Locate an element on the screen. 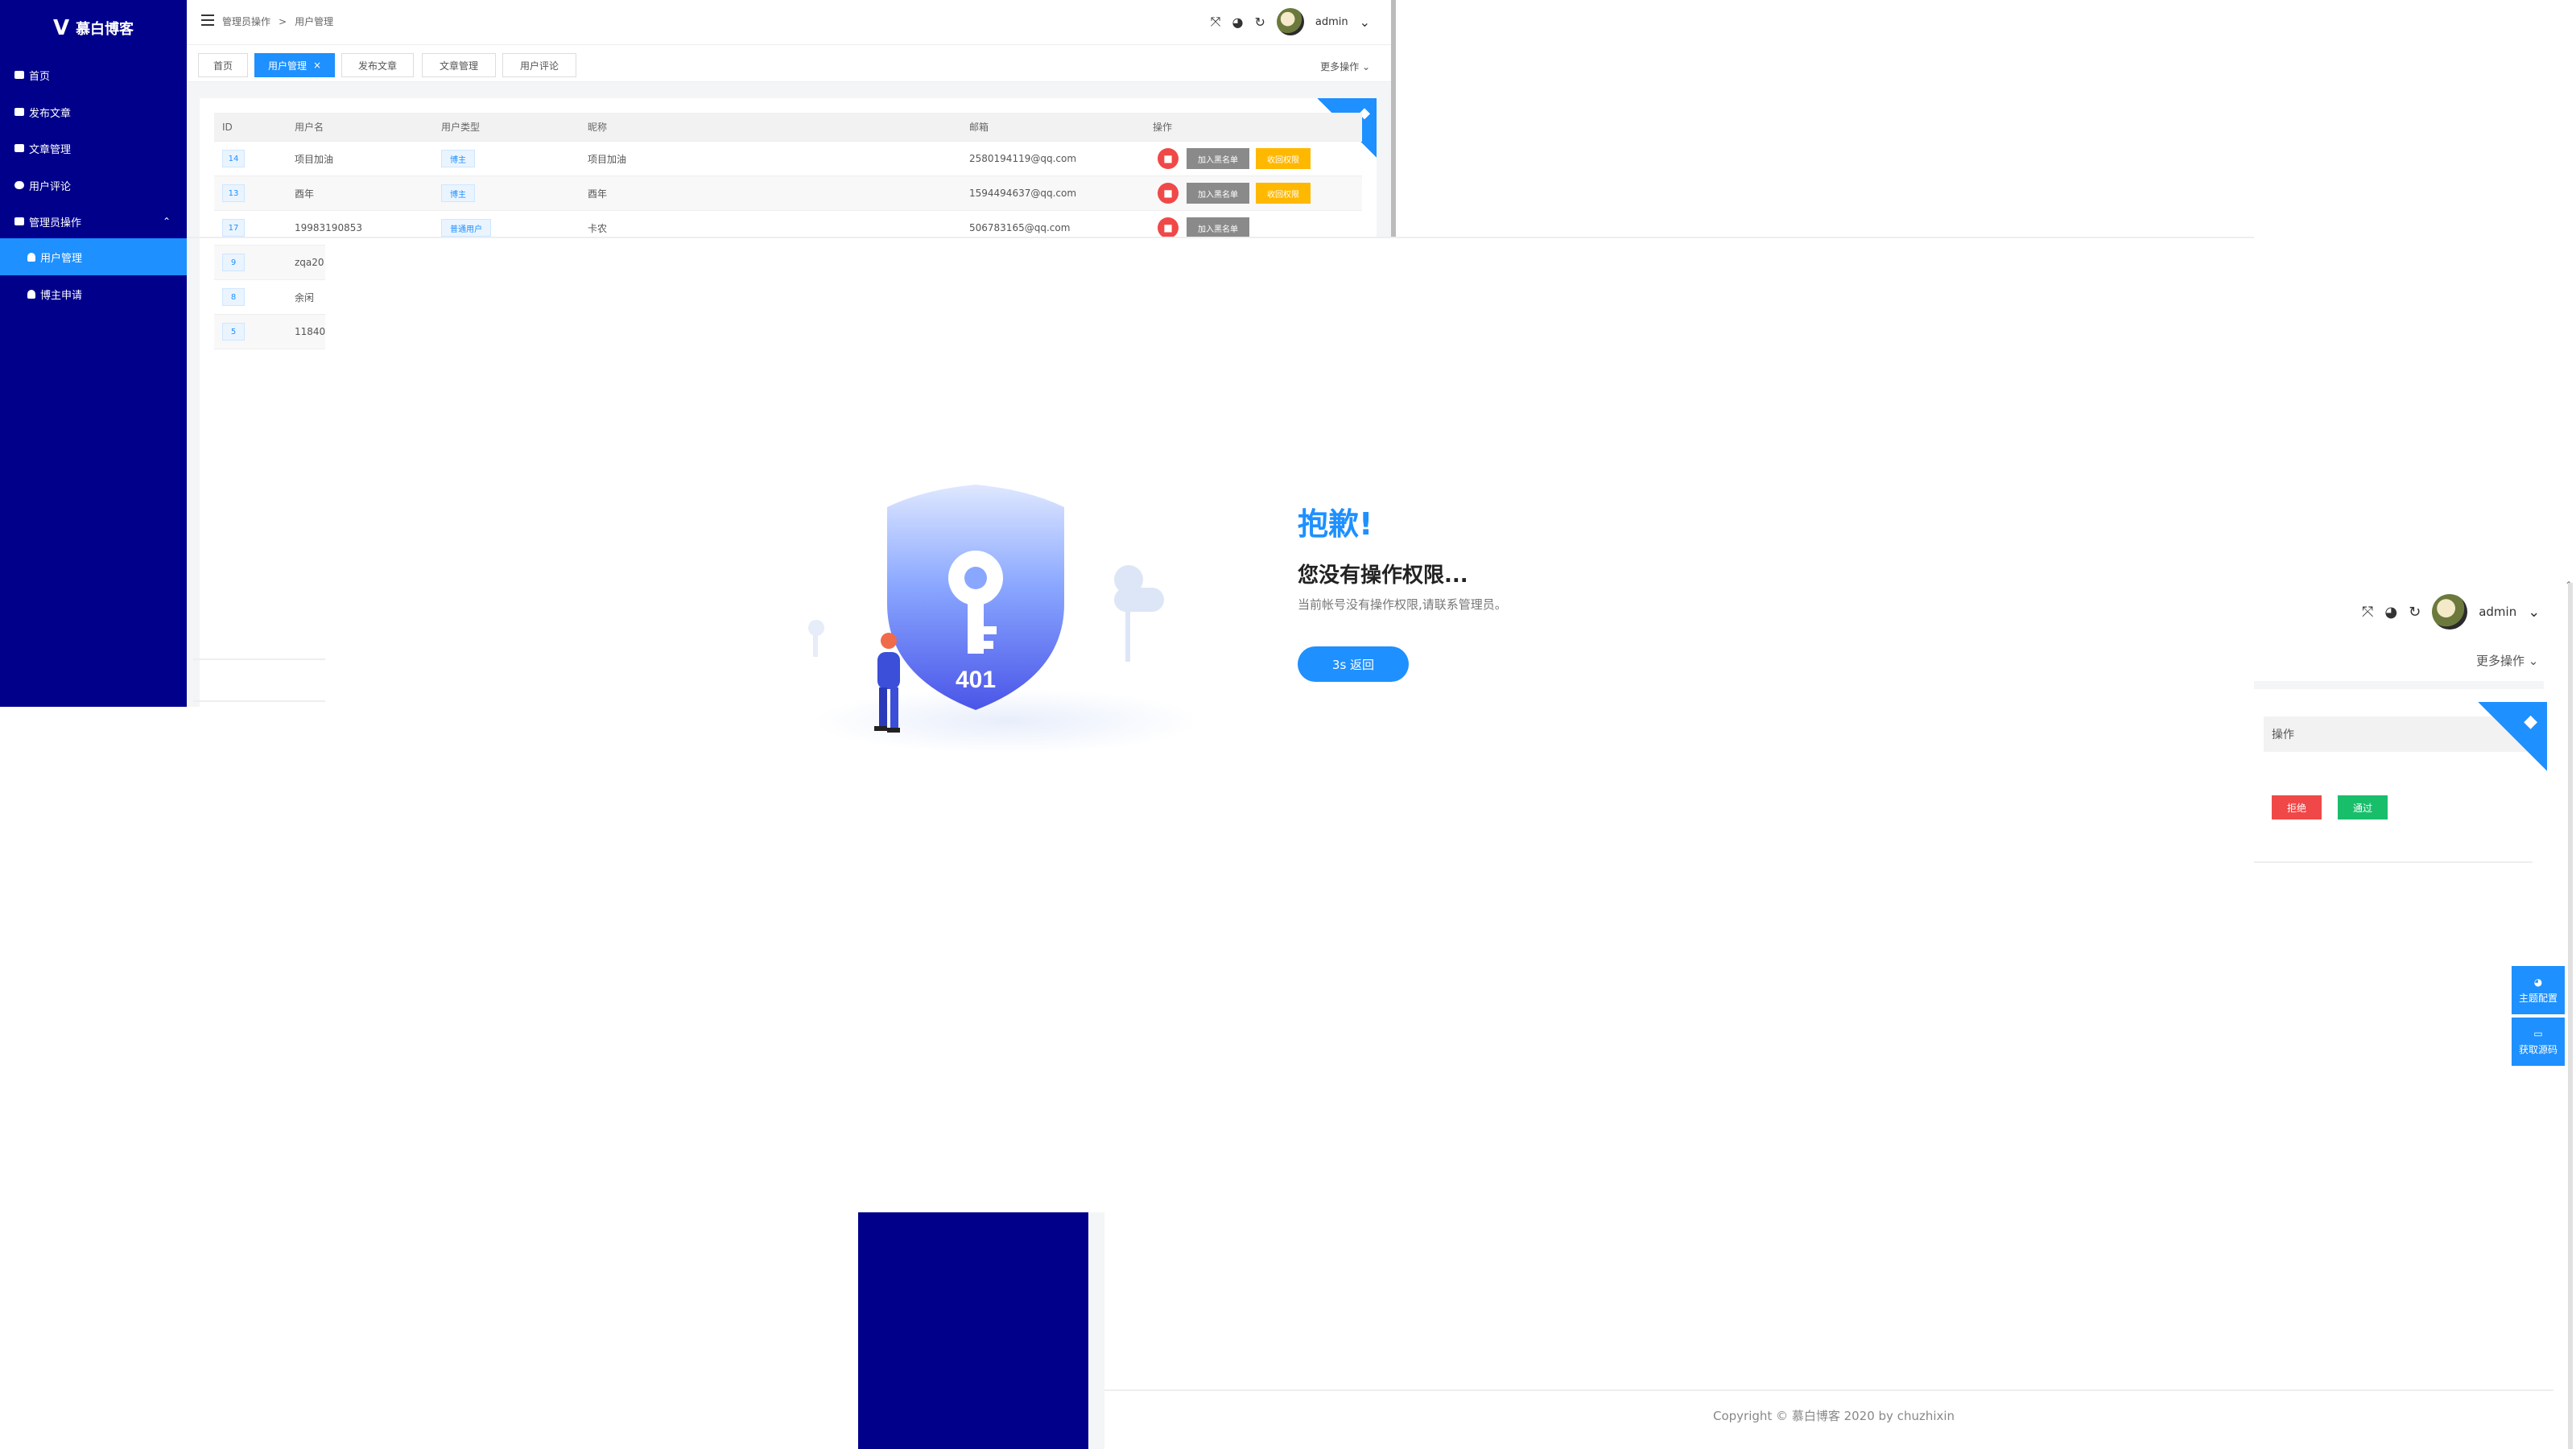  error-title: 抱歉! is located at coordinates (1335, 524).